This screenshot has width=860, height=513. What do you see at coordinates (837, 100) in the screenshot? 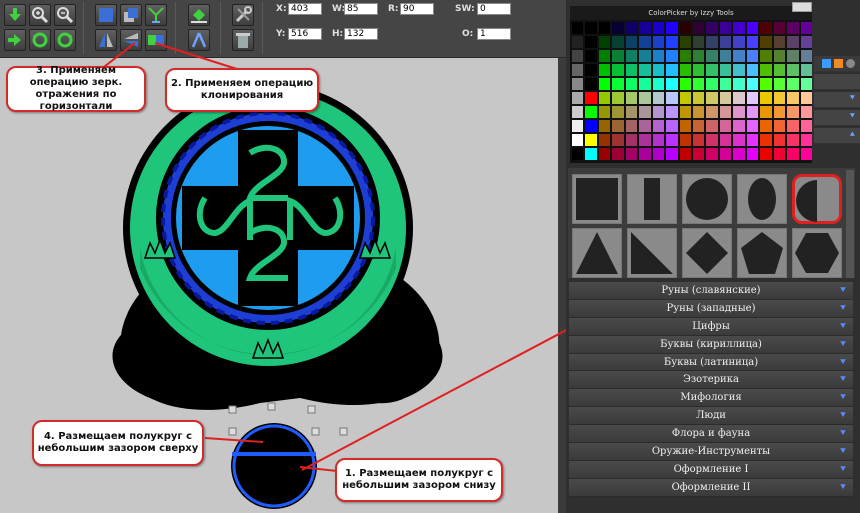
I see `collapsed-section: ⯆` at bounding box center [837, 100].